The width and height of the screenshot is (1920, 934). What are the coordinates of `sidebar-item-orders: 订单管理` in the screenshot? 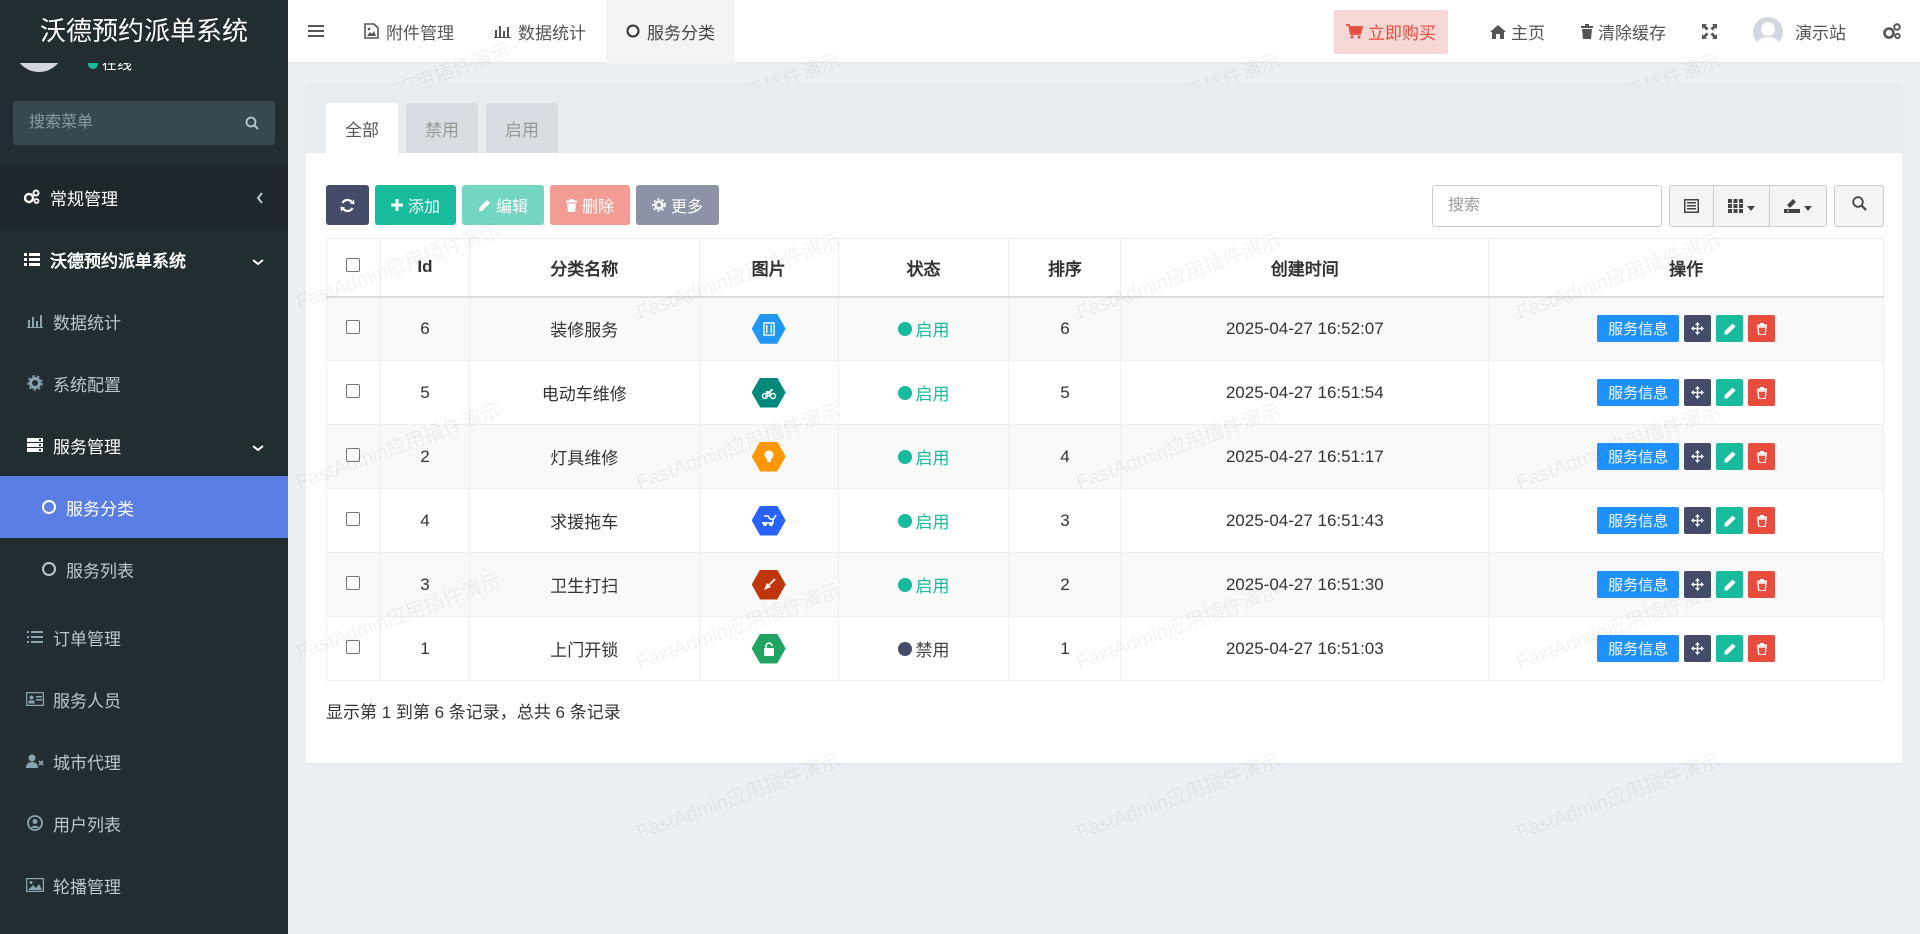 It's located at (144, 637).